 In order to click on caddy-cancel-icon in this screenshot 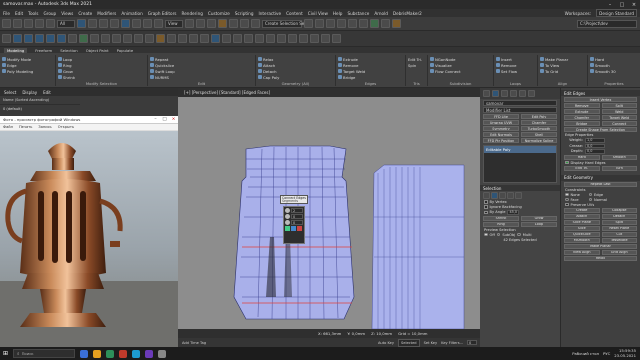, I will do `click(299, 228)`.